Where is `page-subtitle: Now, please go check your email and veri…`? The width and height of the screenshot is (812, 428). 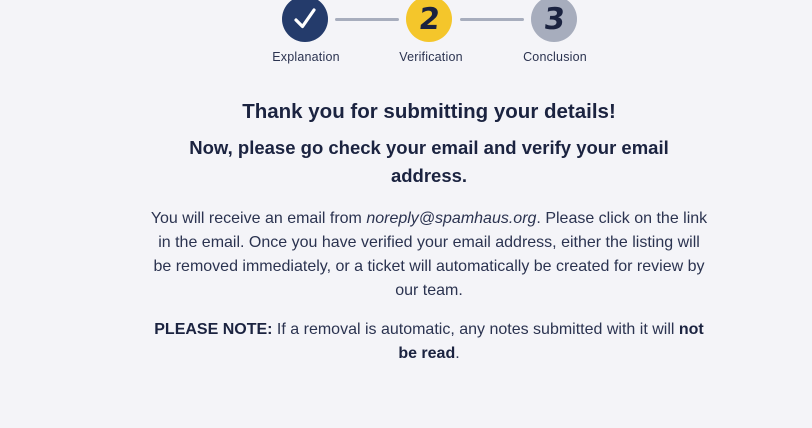 page-subtitle: Now, please go check your email and veri… is located at coordinates (429, 161).